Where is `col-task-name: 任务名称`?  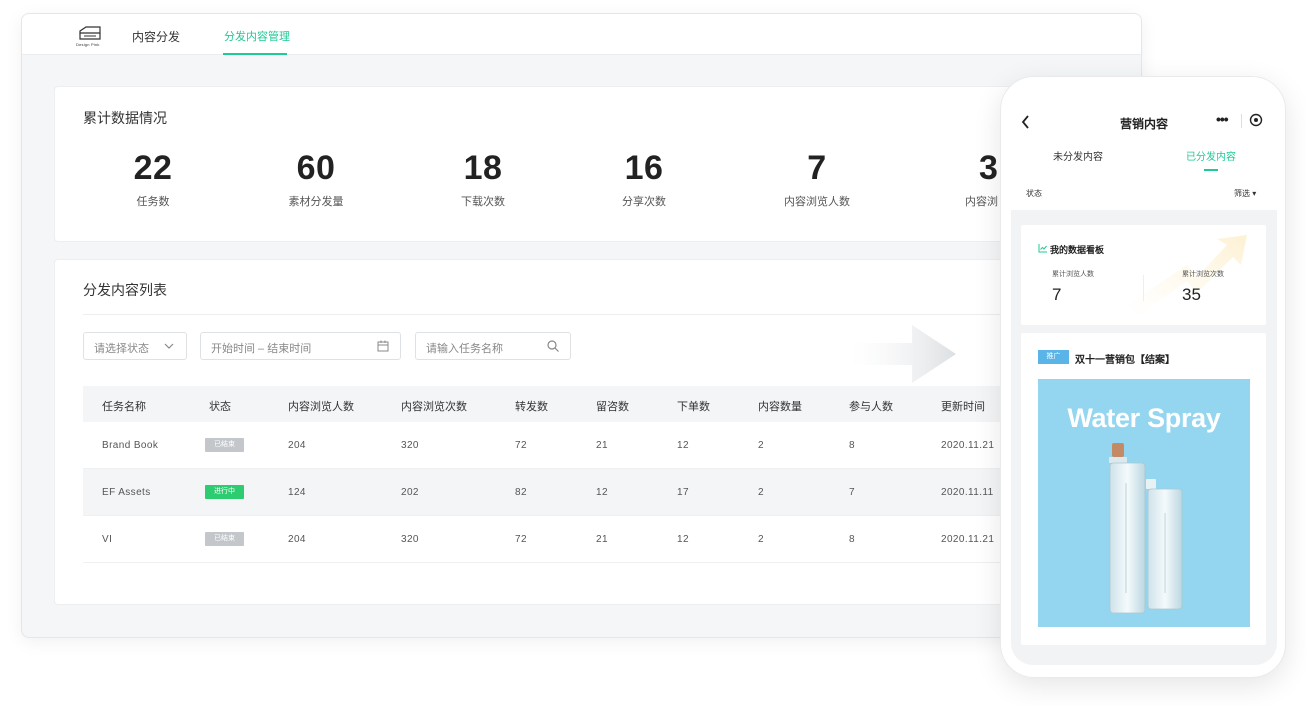 col-task-name: 任务名称 is located at coordinates (124, 407).